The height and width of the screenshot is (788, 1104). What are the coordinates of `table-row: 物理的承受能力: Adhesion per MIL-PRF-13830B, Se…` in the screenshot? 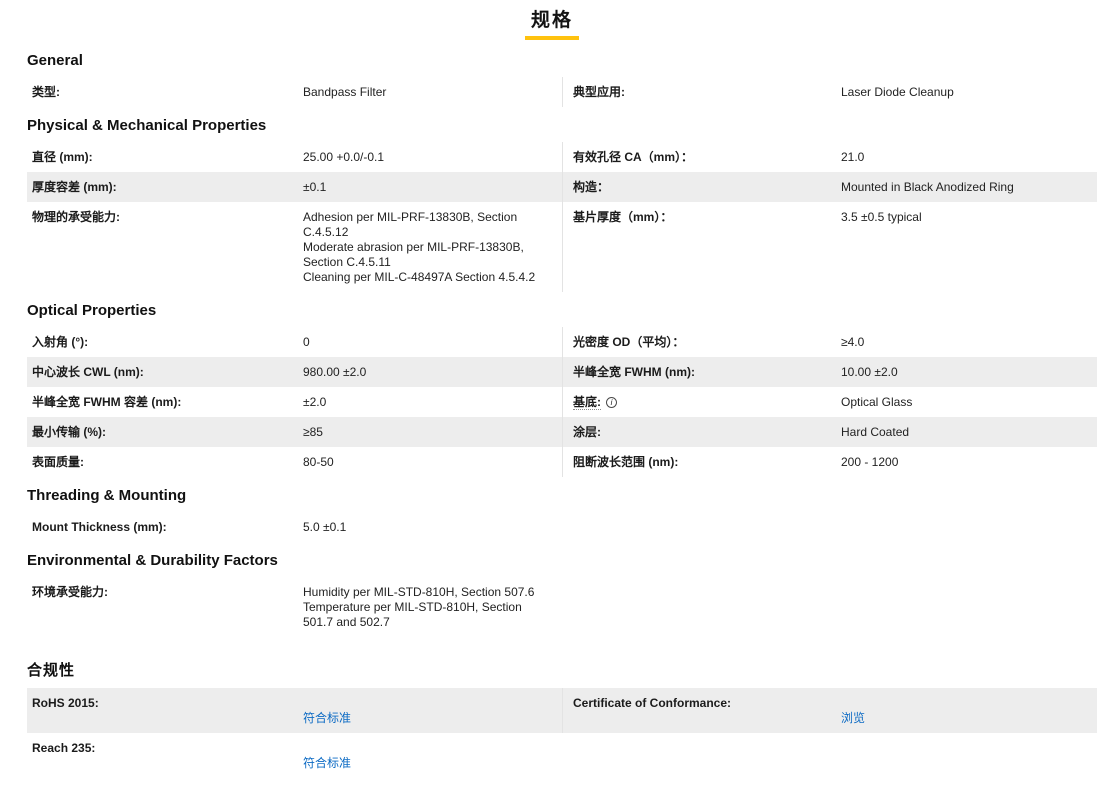 It's located at (562, 247).